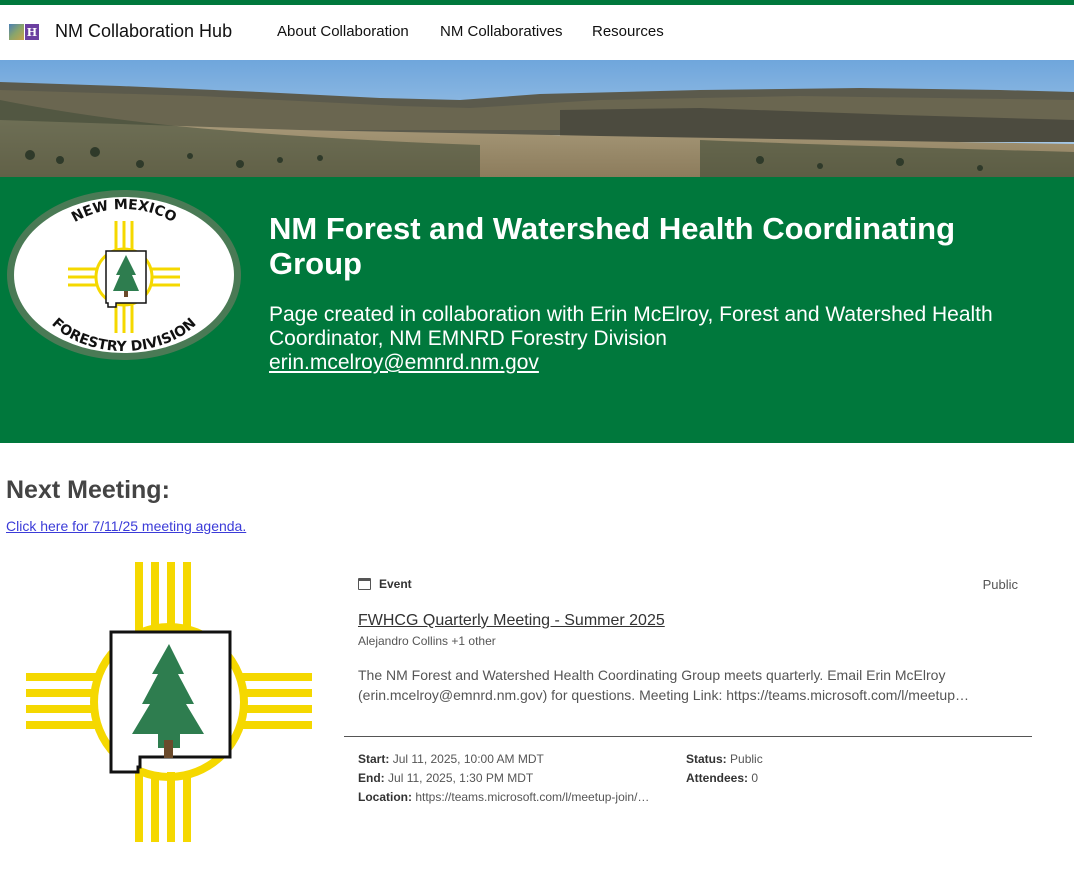 Image resolution: width=1074 pixels, height=878 pixels. What do you see at coordinates (374, 759) in the screenshot?
I see `event-start-label: Start:` at bounding box center [374, 759].